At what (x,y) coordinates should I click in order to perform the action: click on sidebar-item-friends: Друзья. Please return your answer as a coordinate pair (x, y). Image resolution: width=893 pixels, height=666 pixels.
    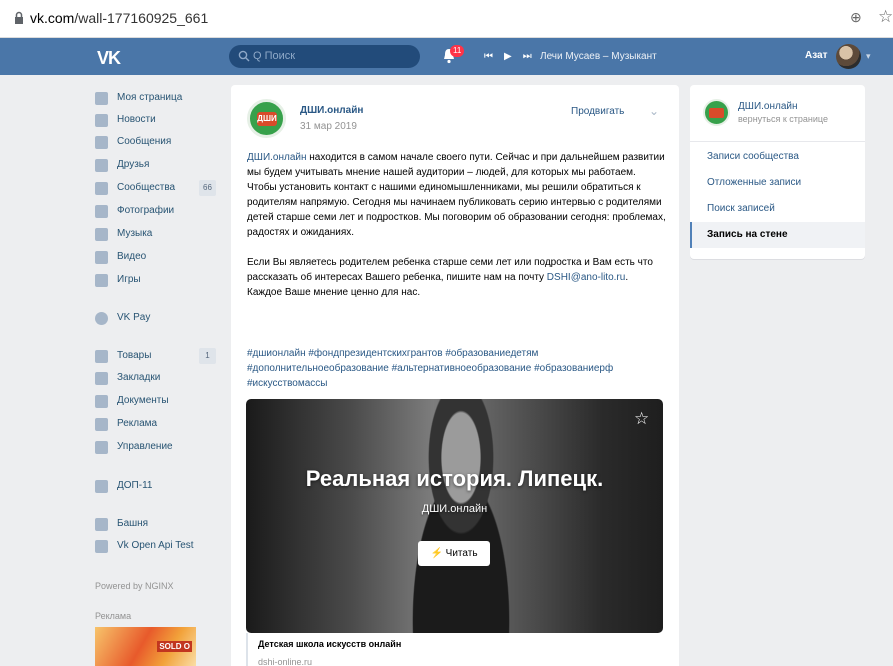
    Looking at the image, I should click on (157, 166).